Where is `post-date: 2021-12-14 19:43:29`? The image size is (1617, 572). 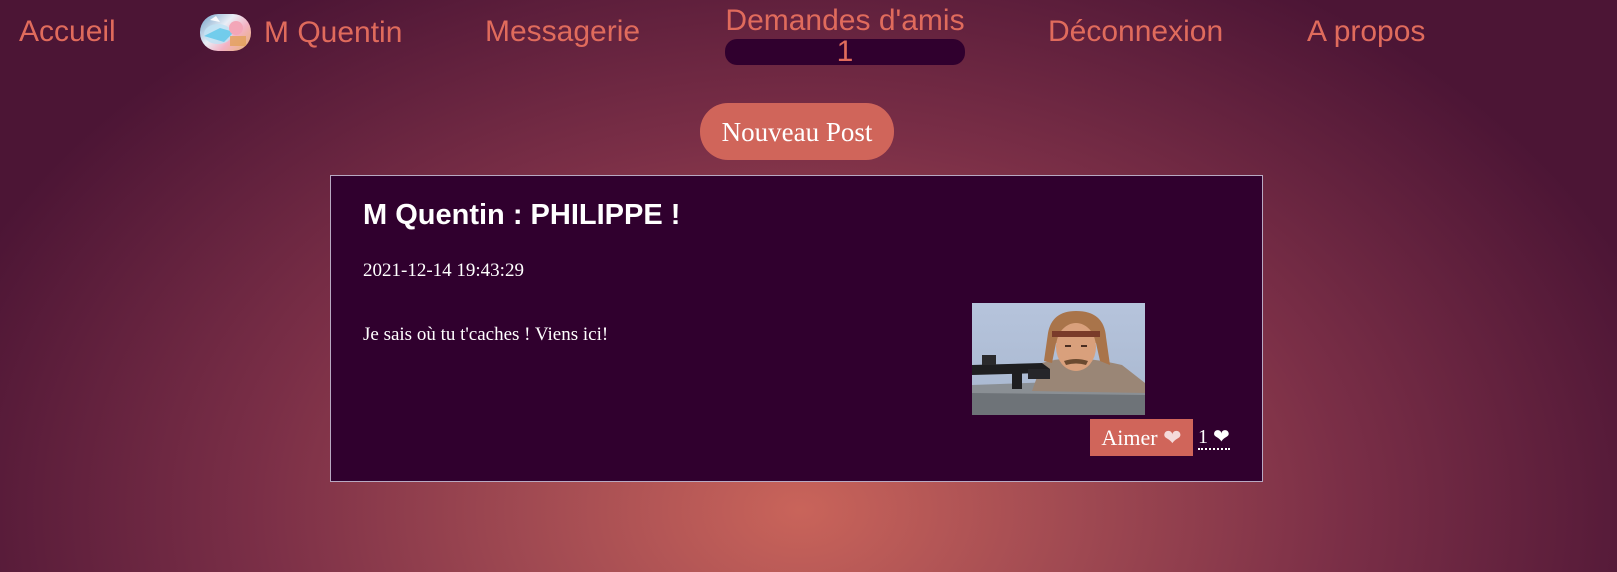
post-date: 2021-12-14 19:43:29 is located at coordinates (443, 270).